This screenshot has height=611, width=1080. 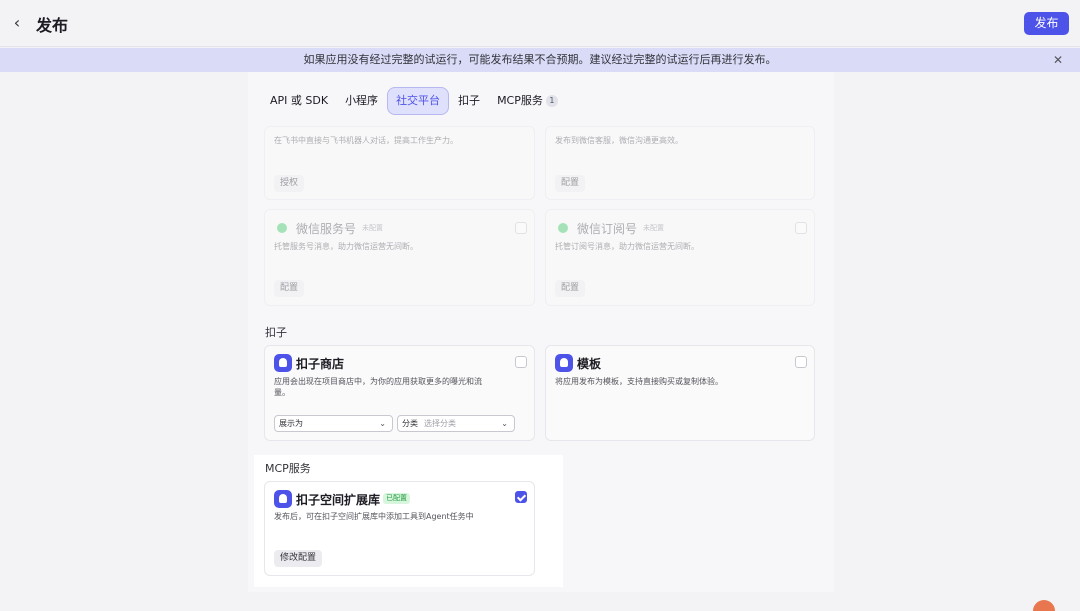 What do you see at coordinates (361, 101) in the screenshot?
I see `tab-mini-program: 小程序` at bounding box center [361, 101].